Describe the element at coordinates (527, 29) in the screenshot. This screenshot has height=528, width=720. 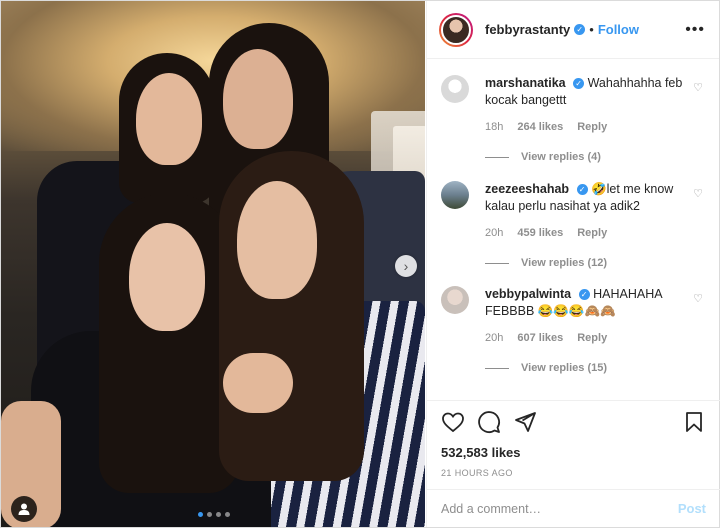
I see `author-username: febbyrastanty` at that location.